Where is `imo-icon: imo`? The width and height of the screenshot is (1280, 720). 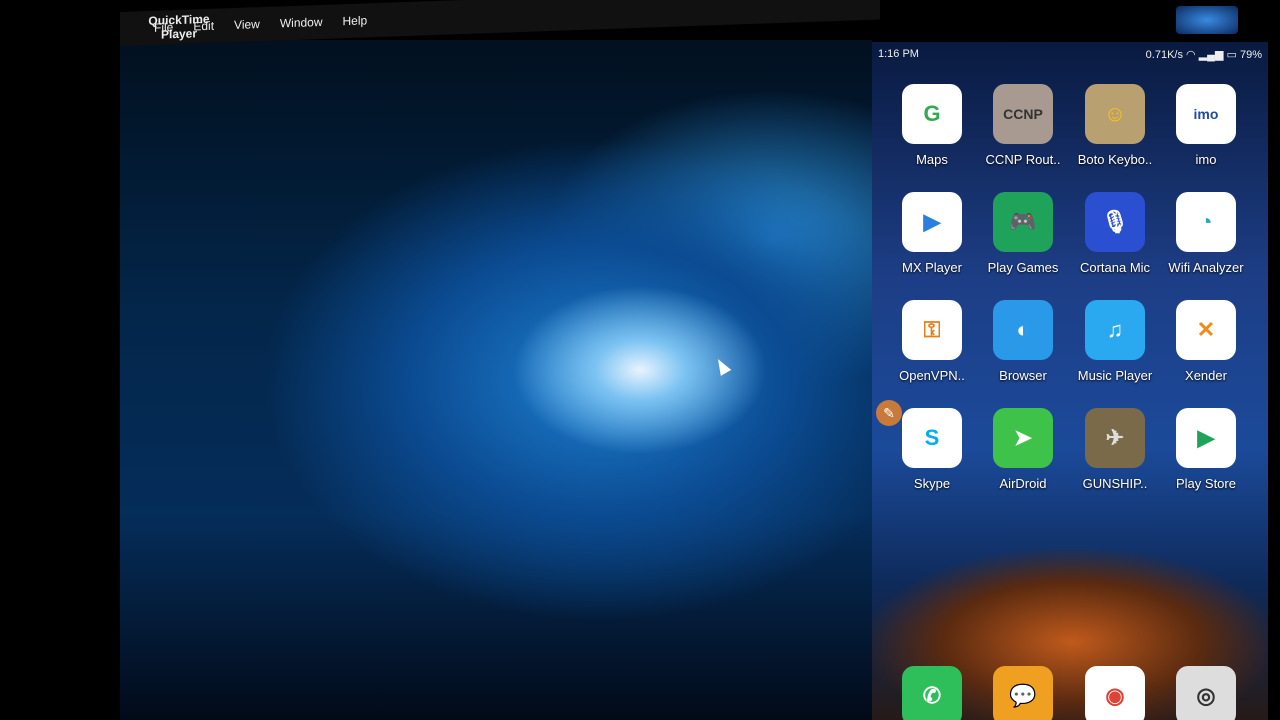
imo-icon: imo is located at coordinates (1206, 114).